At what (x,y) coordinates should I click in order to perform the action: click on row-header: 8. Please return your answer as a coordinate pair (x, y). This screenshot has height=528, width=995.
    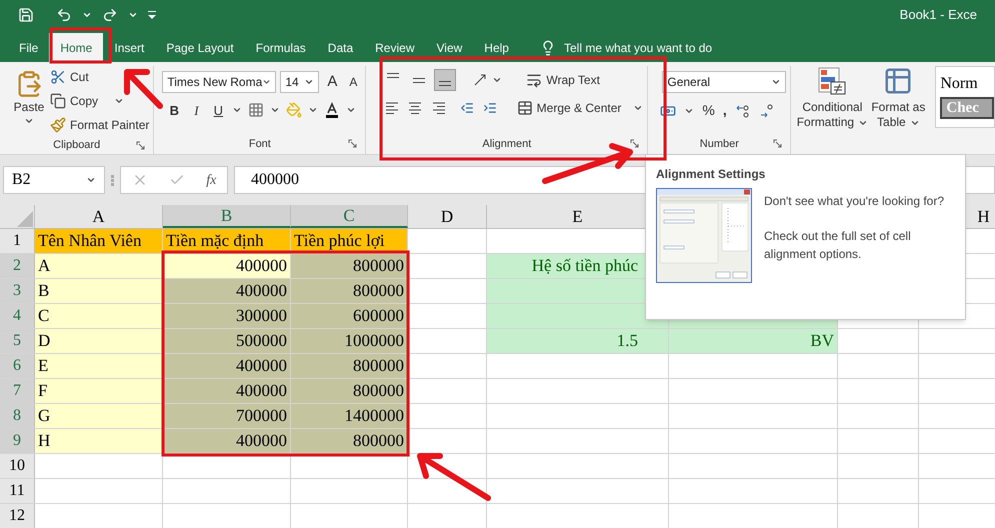
    Looking at the image, I should click on (17, 416).